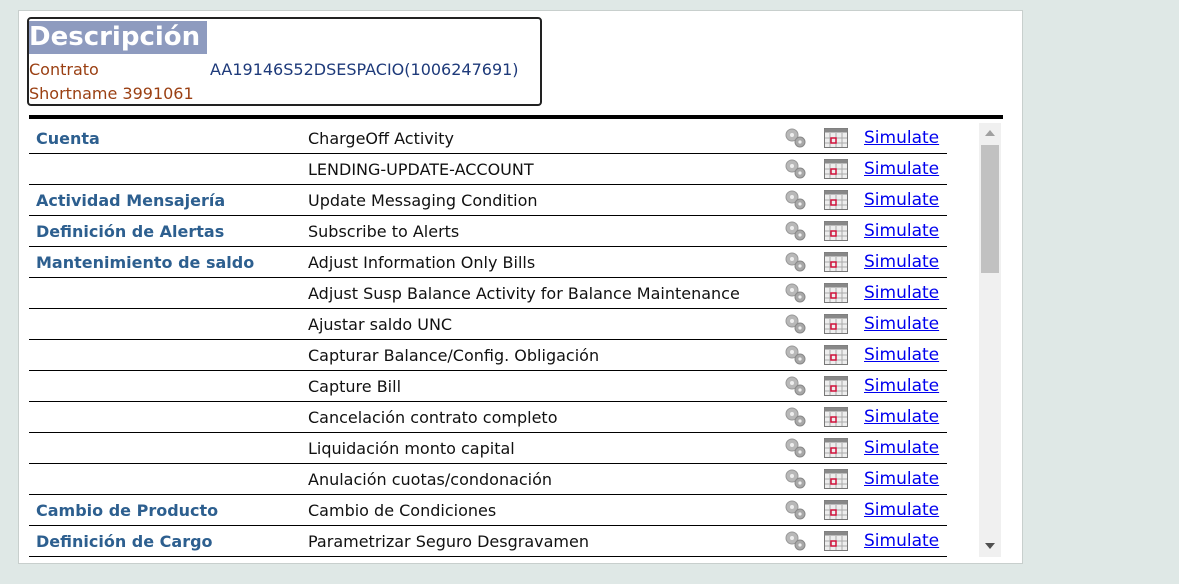 The image size is (1179, 584). Describe the element at coordinates (68, 138) in the screenshot. I see `category-label: Cuenta` at that location.